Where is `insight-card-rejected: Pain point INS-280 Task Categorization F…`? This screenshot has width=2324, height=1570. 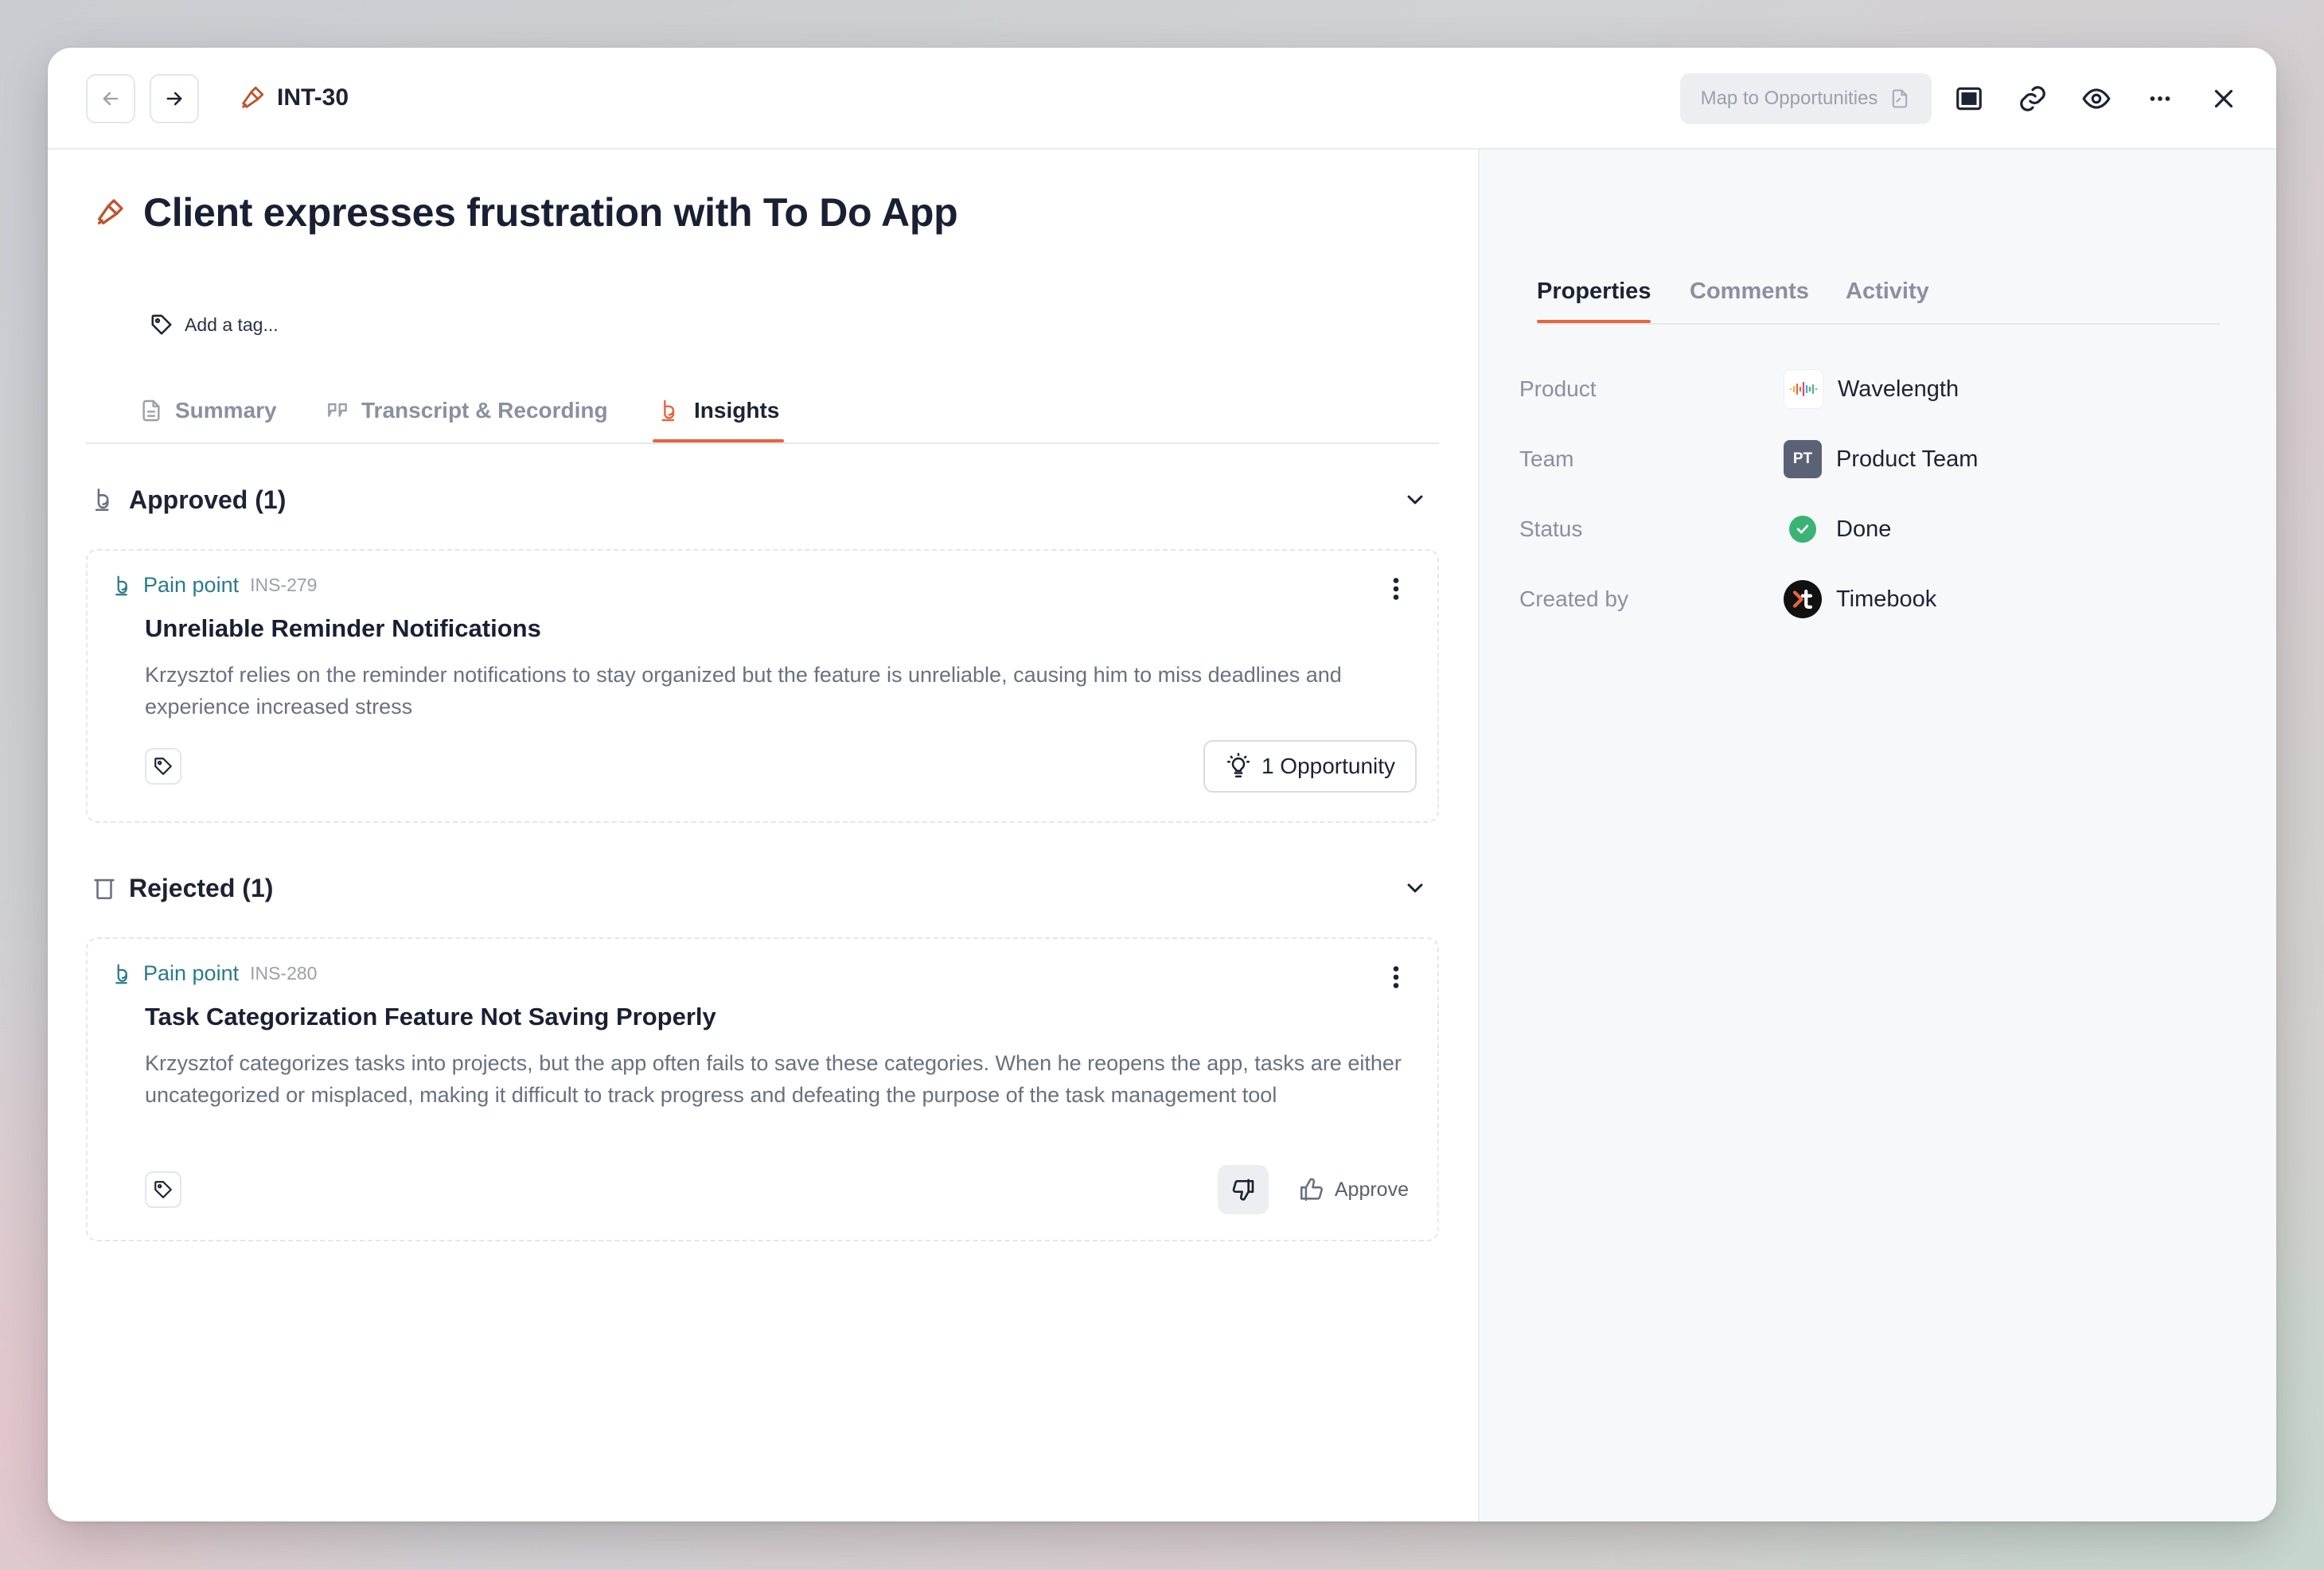
insight-card-rejected: Pain point INS-280 Task Categorization F… is located at coordinates (762, 1089).